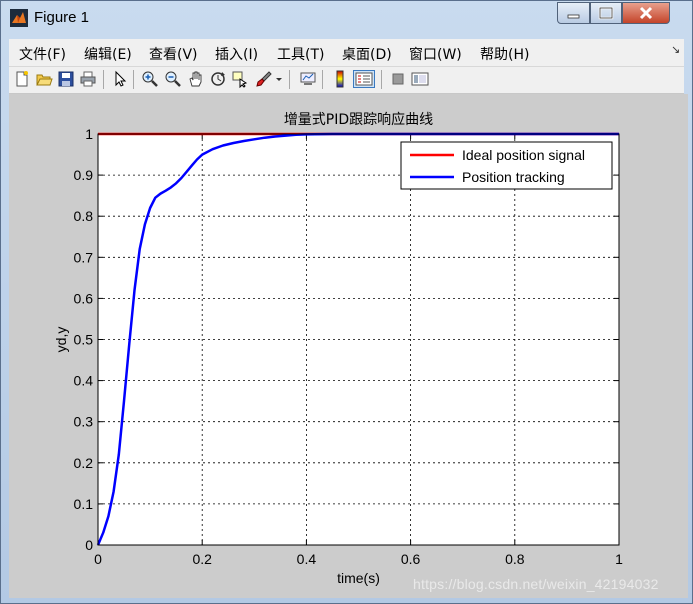  Describe the element at coordinates (88, 79) in the screenshot. I see `print-icon` at that location.